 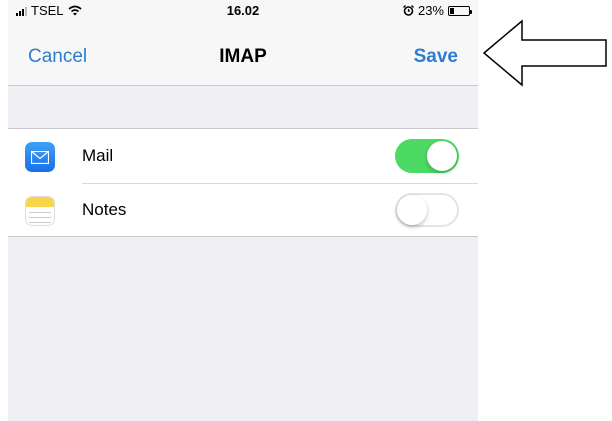 I want to click on mail-toggle, so click(x=427, y=156).